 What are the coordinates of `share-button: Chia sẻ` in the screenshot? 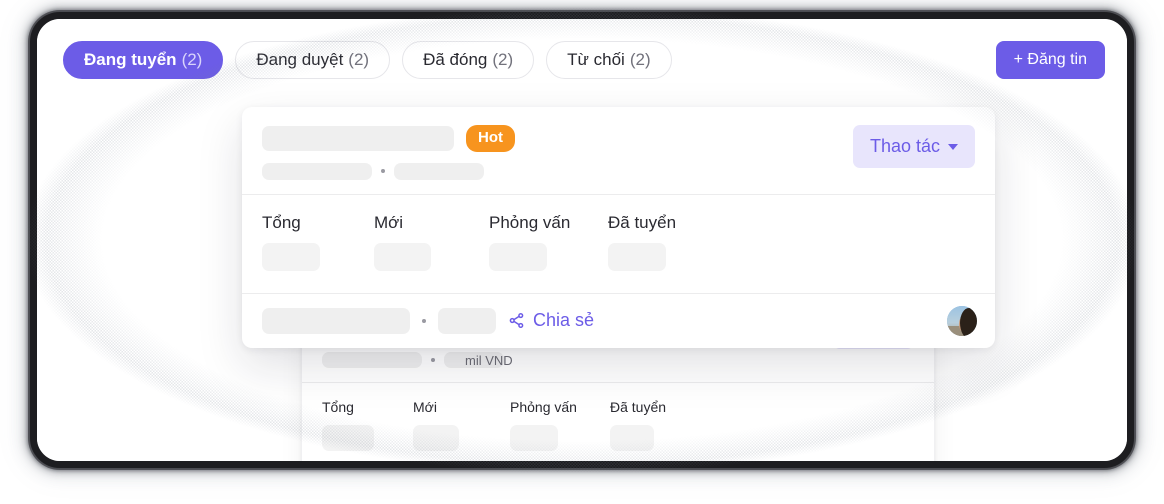 It's located at (551, 320).